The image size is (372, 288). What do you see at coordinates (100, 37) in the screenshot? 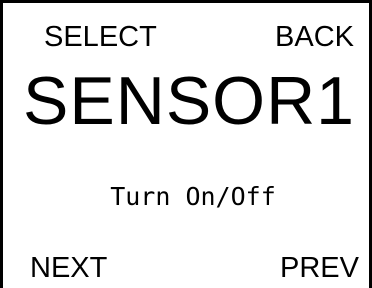
I see `select-softkey: SELECT` at bounding box center [100, 37].